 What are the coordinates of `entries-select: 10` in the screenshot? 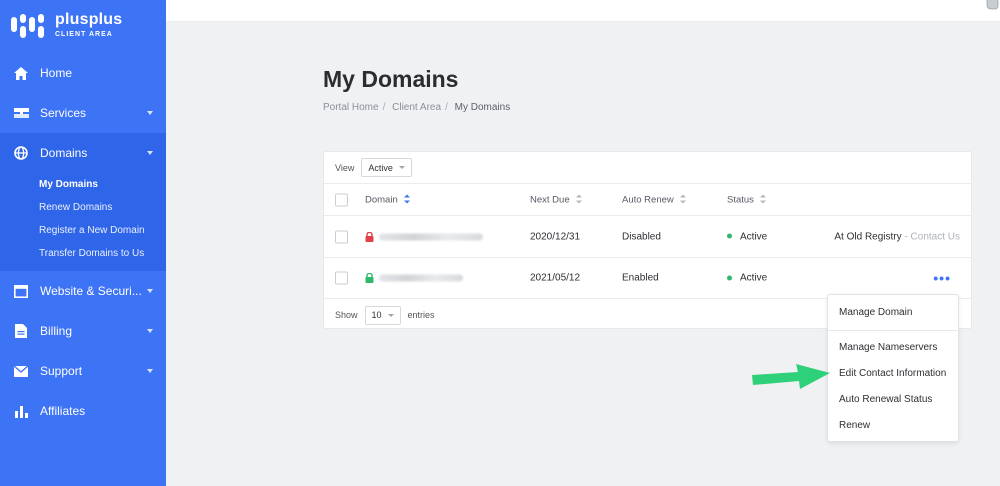 It's located at (382, 315).